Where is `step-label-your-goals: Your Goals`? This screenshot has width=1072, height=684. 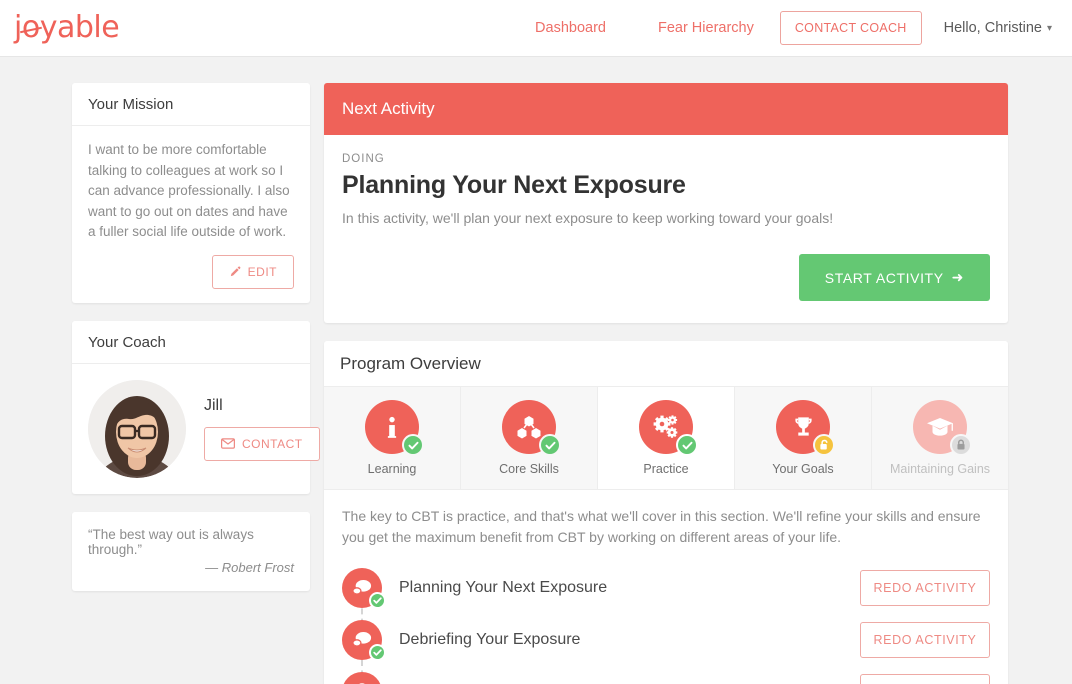 step-label-your-goals: Your Goals is located at coordinates (803, 469).